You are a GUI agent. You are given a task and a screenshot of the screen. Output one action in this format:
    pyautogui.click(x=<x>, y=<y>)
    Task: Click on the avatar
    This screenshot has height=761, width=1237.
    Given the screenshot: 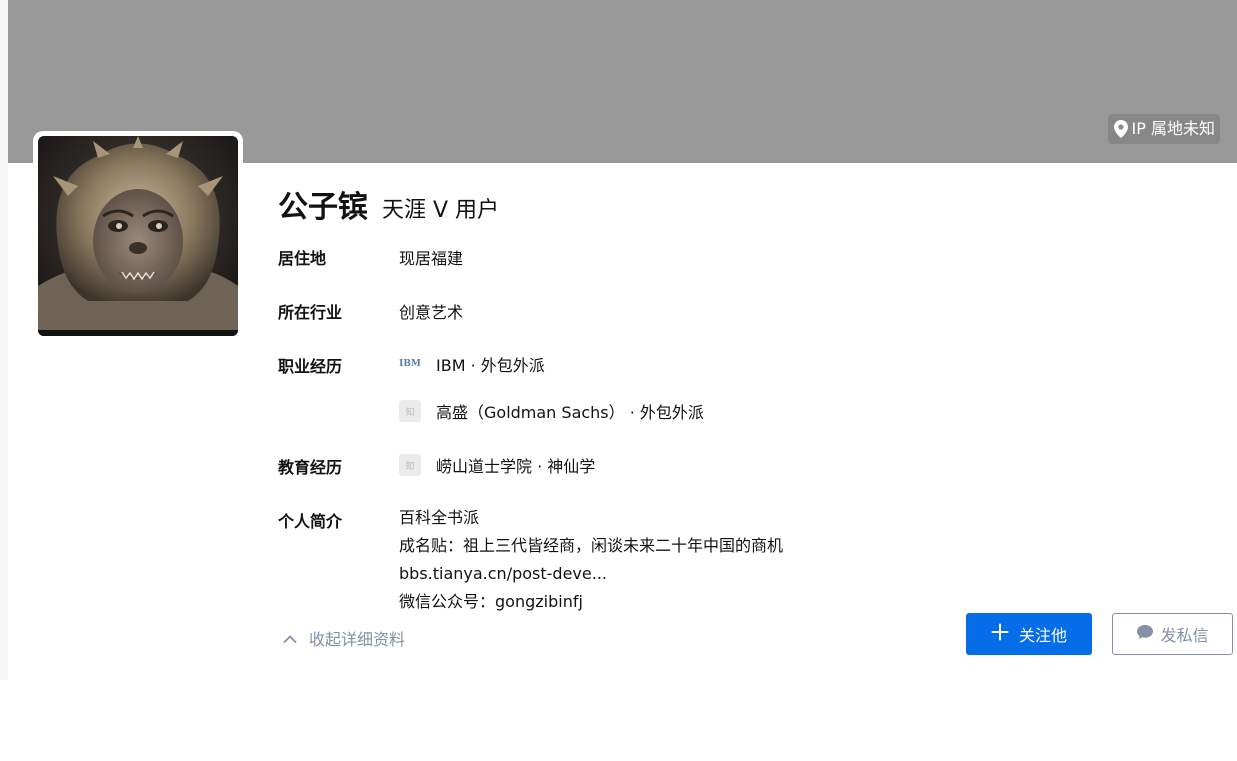 What is the action you would take?
    pyautogui.click(x=138, y=236)
    